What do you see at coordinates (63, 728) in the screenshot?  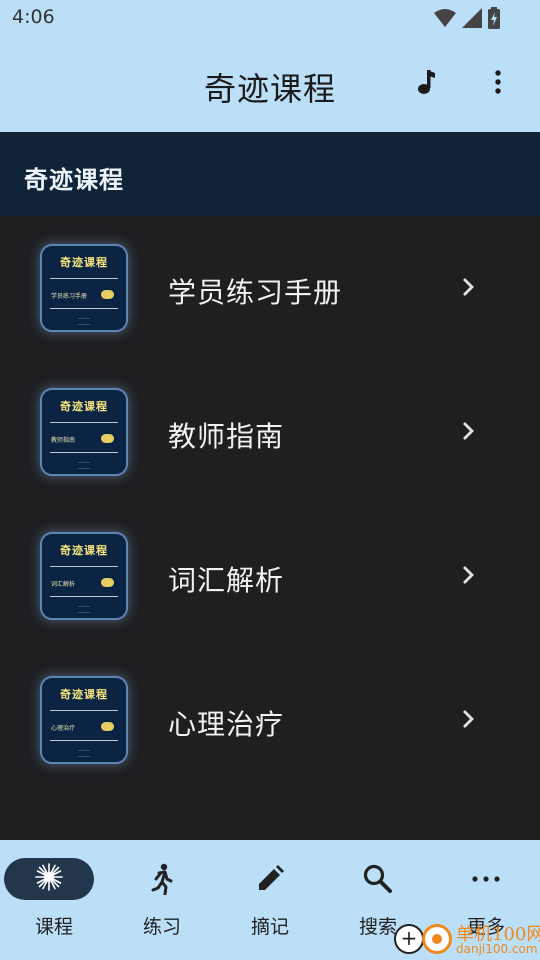 I see `cover-subtitle: 心理治疗` at bounding box center [63, 728].